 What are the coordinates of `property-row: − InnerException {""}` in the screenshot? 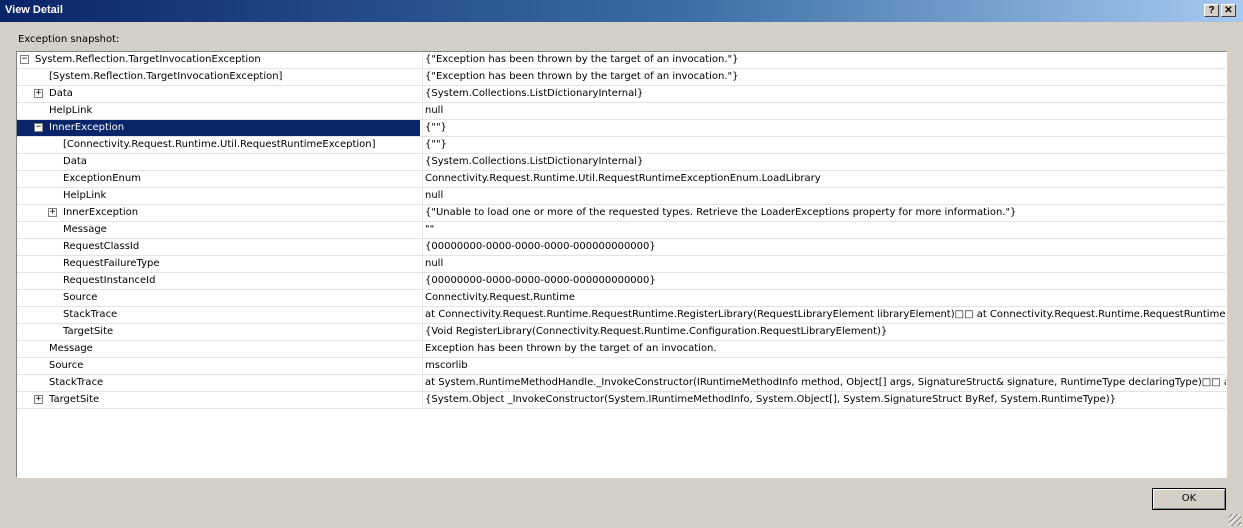 It's located at (621, 128).